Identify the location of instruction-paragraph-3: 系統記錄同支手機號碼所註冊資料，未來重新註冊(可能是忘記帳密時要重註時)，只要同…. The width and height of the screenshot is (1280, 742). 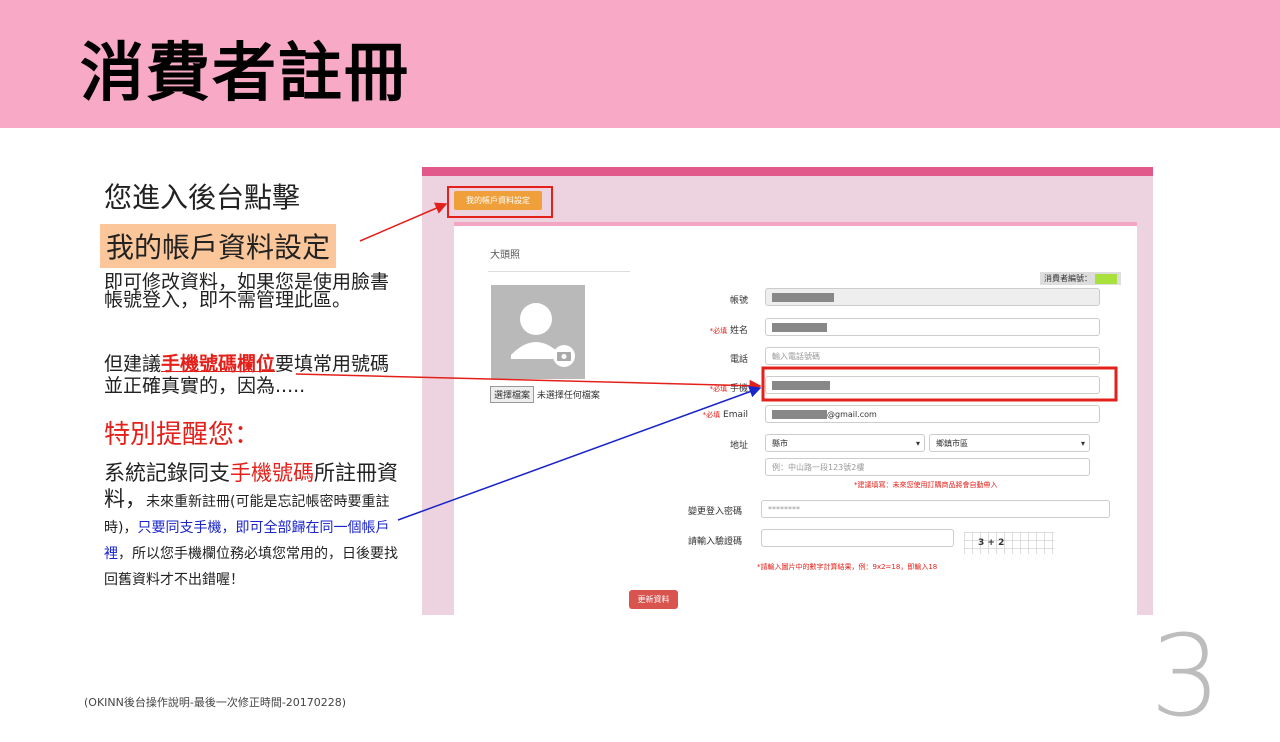
(252, 525).